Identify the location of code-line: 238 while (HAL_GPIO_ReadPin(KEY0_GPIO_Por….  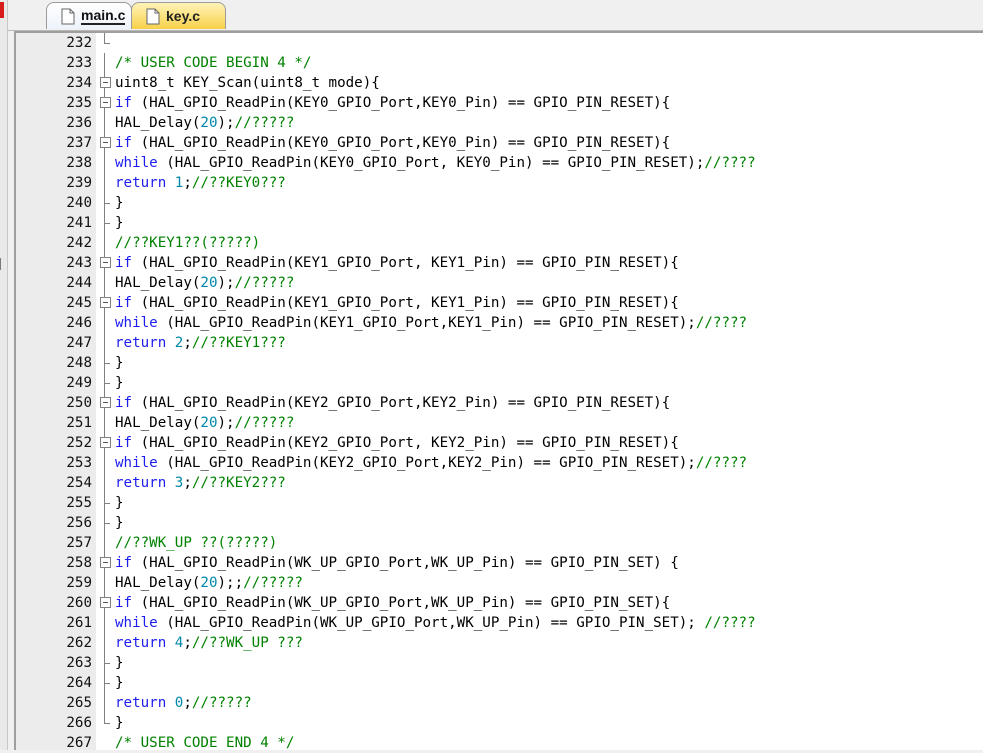
(491, 163).